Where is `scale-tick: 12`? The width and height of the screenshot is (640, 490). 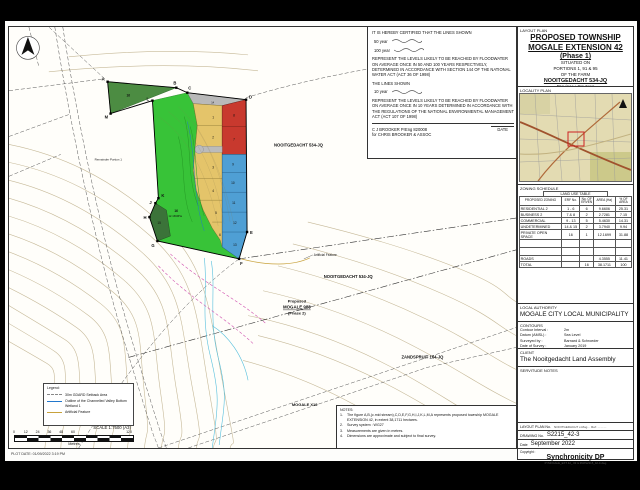 scale-tick: 12 is located at coordinates (25, 432).